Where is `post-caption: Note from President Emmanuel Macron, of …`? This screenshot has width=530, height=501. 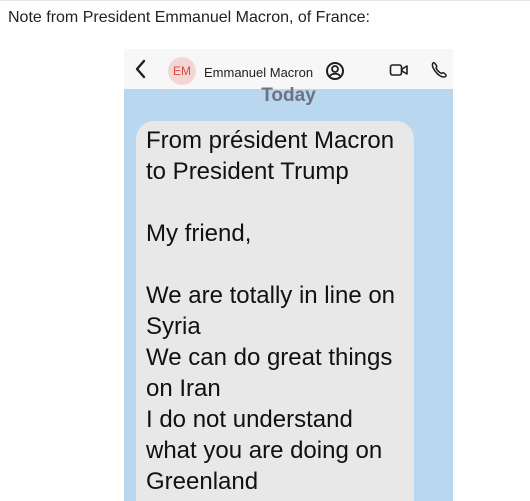 post-caption: Note from President Emmanuel Macron, of … is located at coordinates (189, 17).